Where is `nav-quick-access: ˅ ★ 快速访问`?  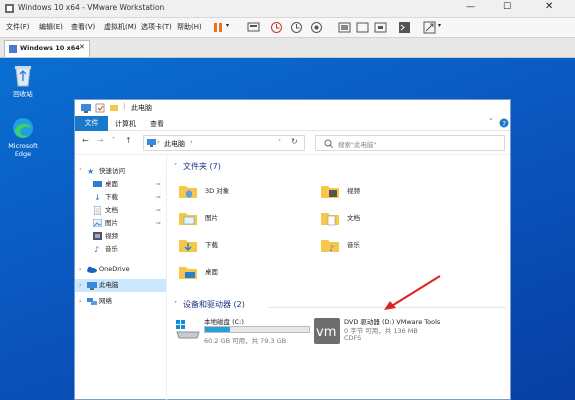 nav-quick-access: ˅ ★ 快速访问 is located at coordinates (120, 171).